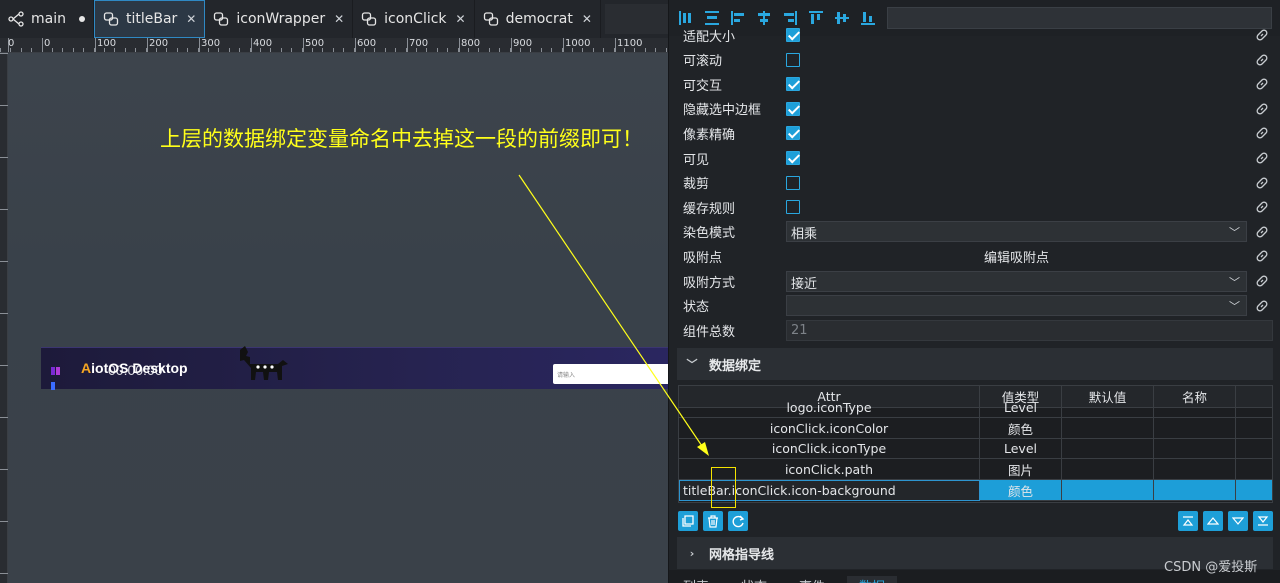 The height and width of the screenshot is (583, 1280). Describe the element at coordinates (829, 407) in the screenshot. I see `cell-attr: logo.iconType` at that location.